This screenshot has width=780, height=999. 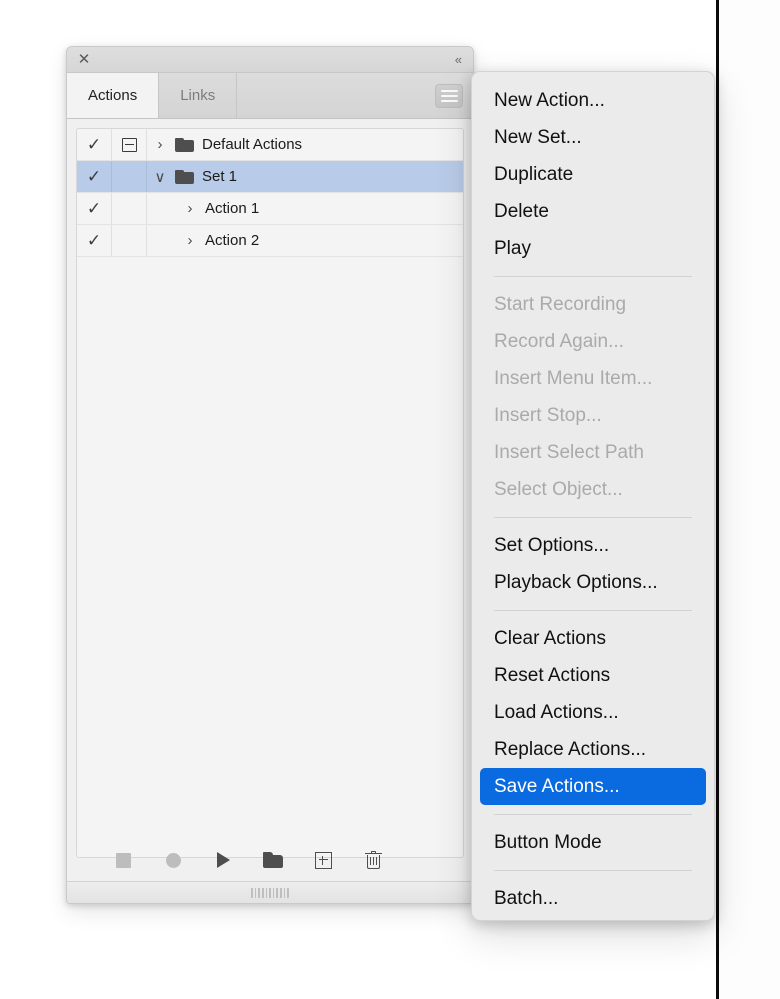 I want to click on panel-tabstrip: Actions Links, so click(x=270, y=96).